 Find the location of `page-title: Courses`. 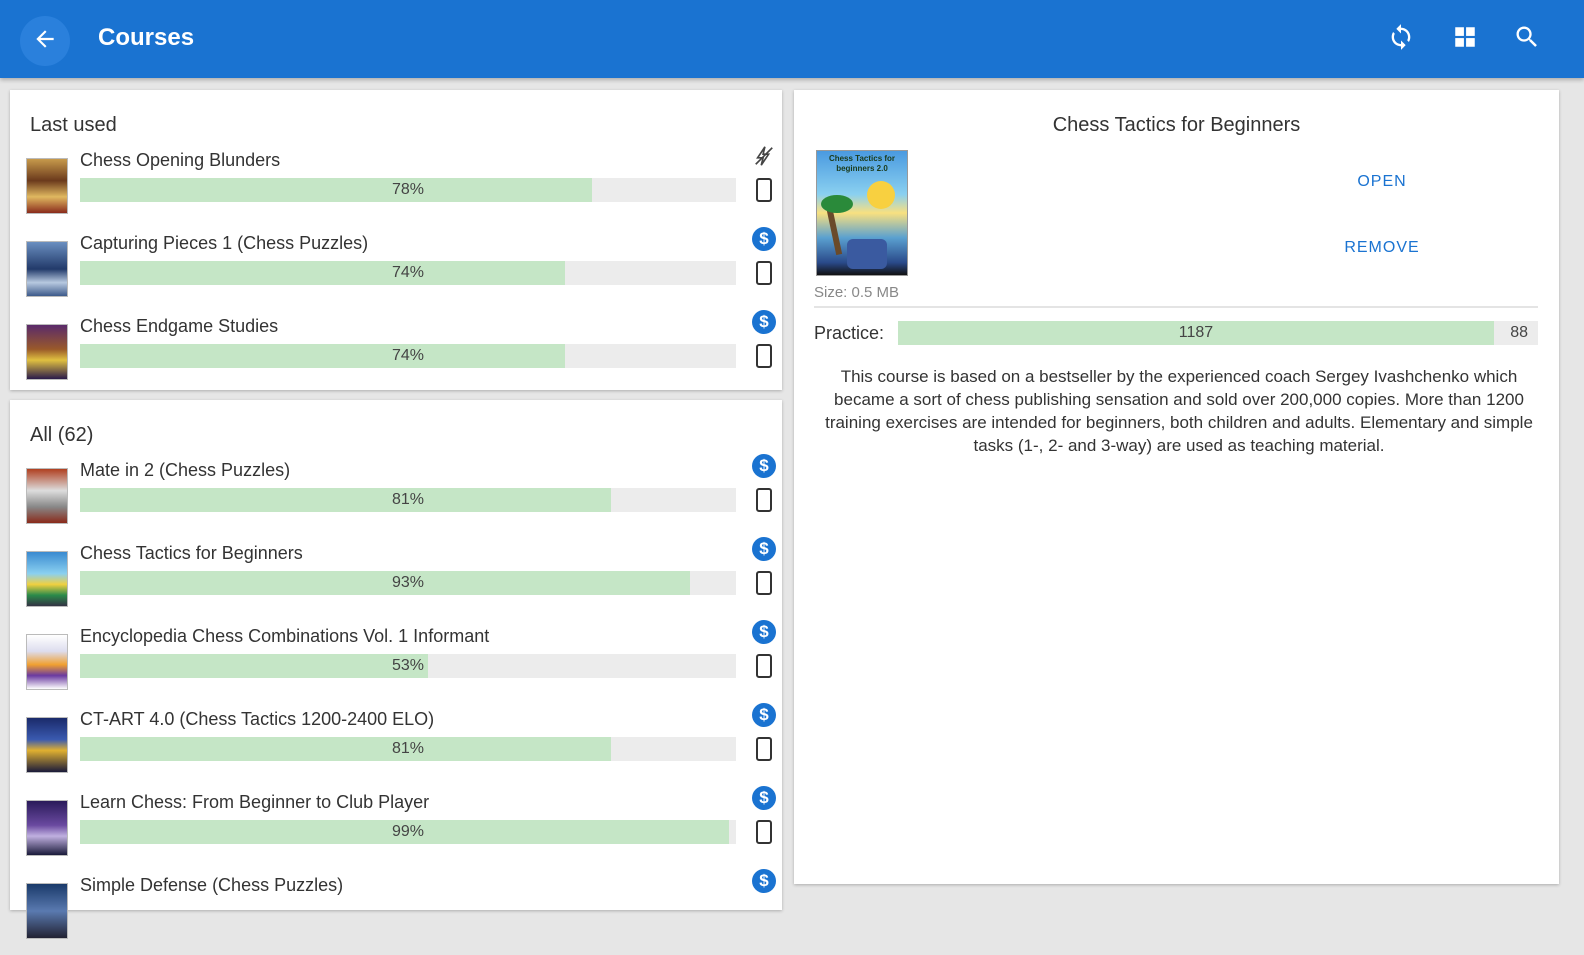

page-title: Courses is located at coordinates (146, 37).